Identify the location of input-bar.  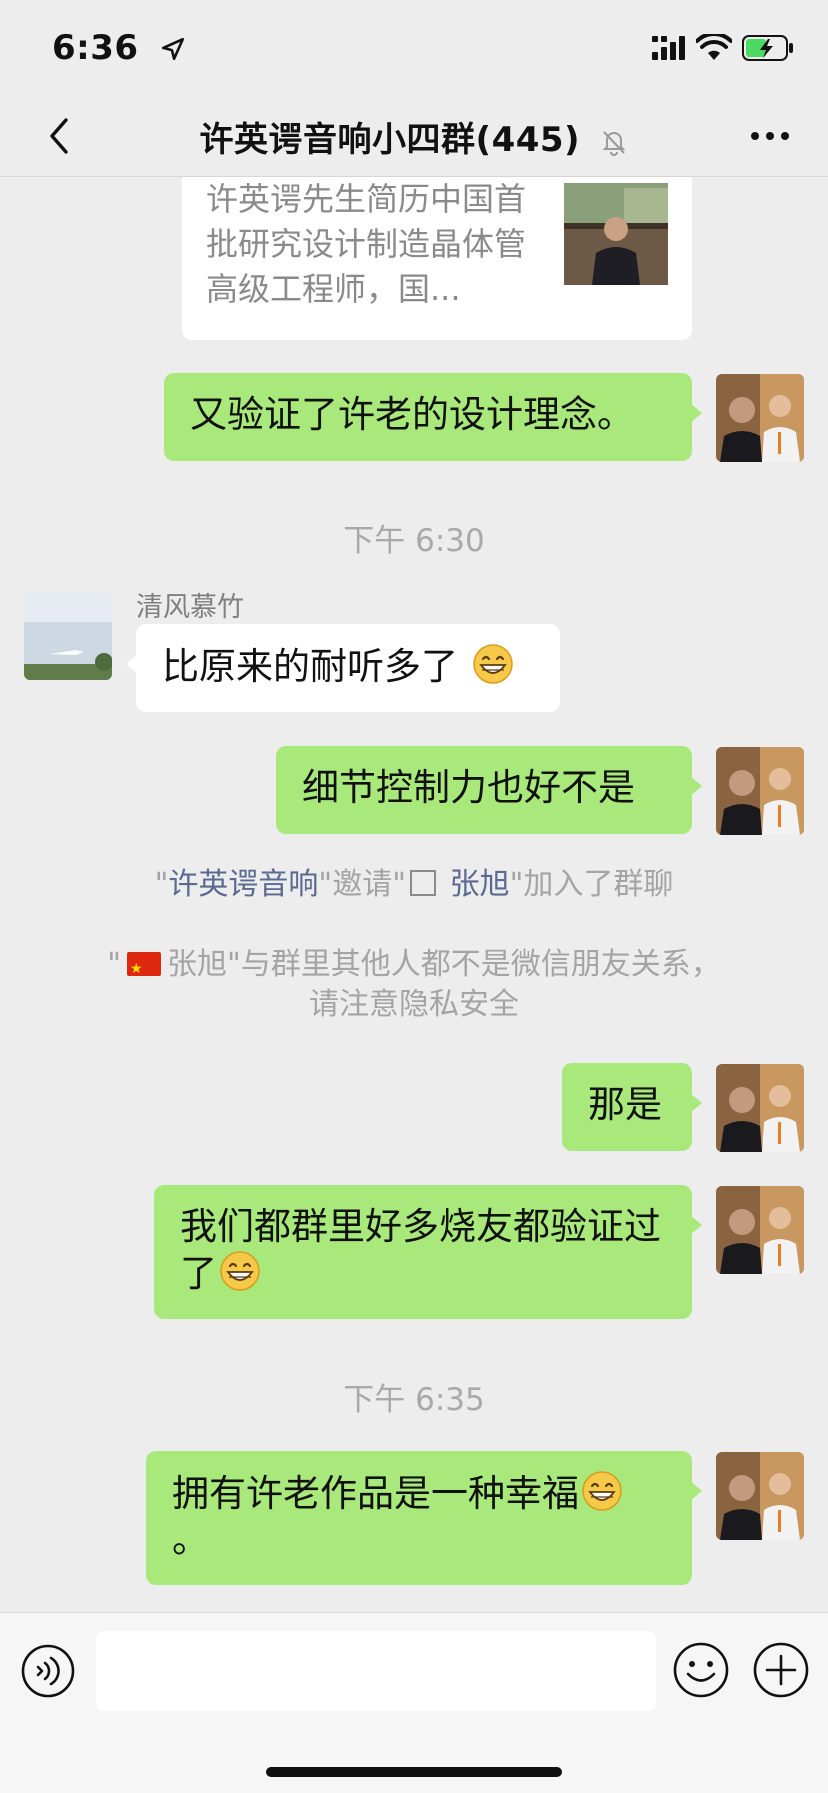
(414, 1702).